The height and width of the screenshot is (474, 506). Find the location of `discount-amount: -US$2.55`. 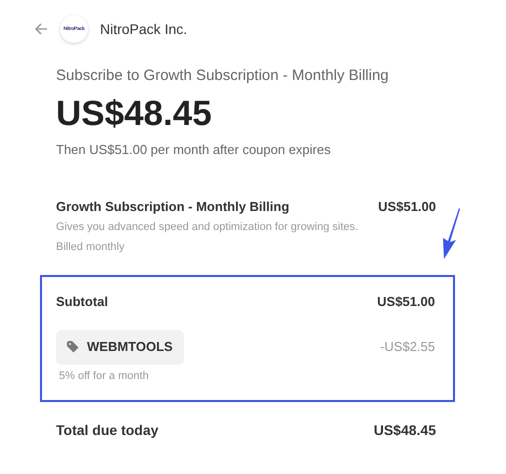

discount-amount: -US$2.55 is located at coordinates (407, 347).